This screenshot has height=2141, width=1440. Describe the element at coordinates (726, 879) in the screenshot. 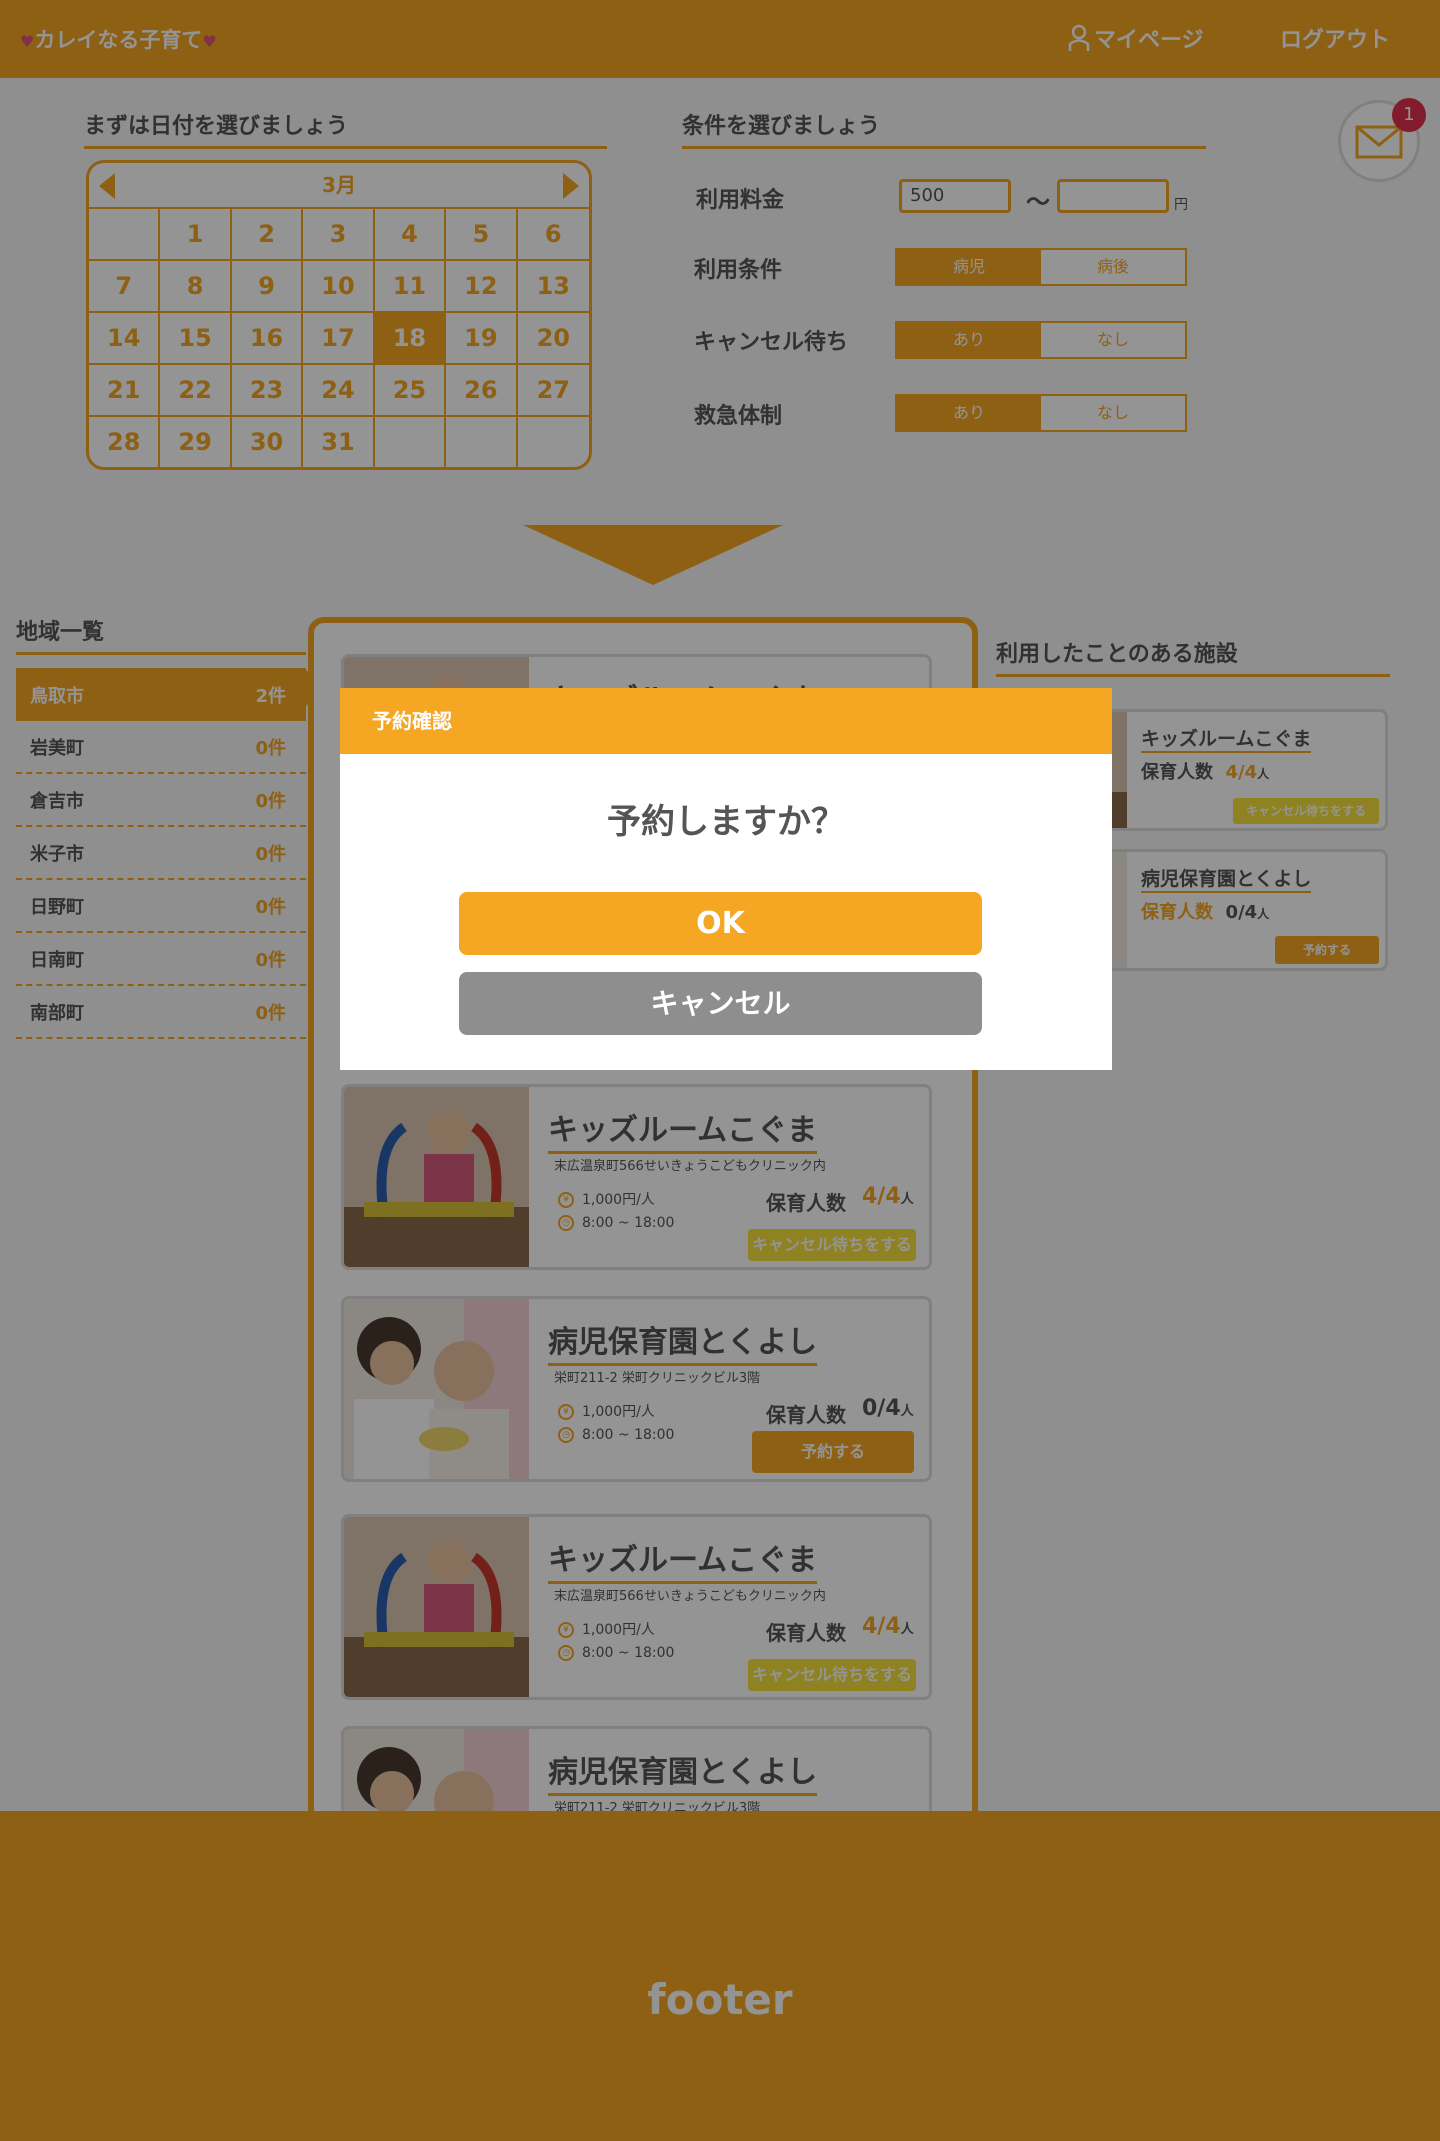

I see `confirm-modal: 予約確認 予約しますか？ OK キャンセル` at that location.